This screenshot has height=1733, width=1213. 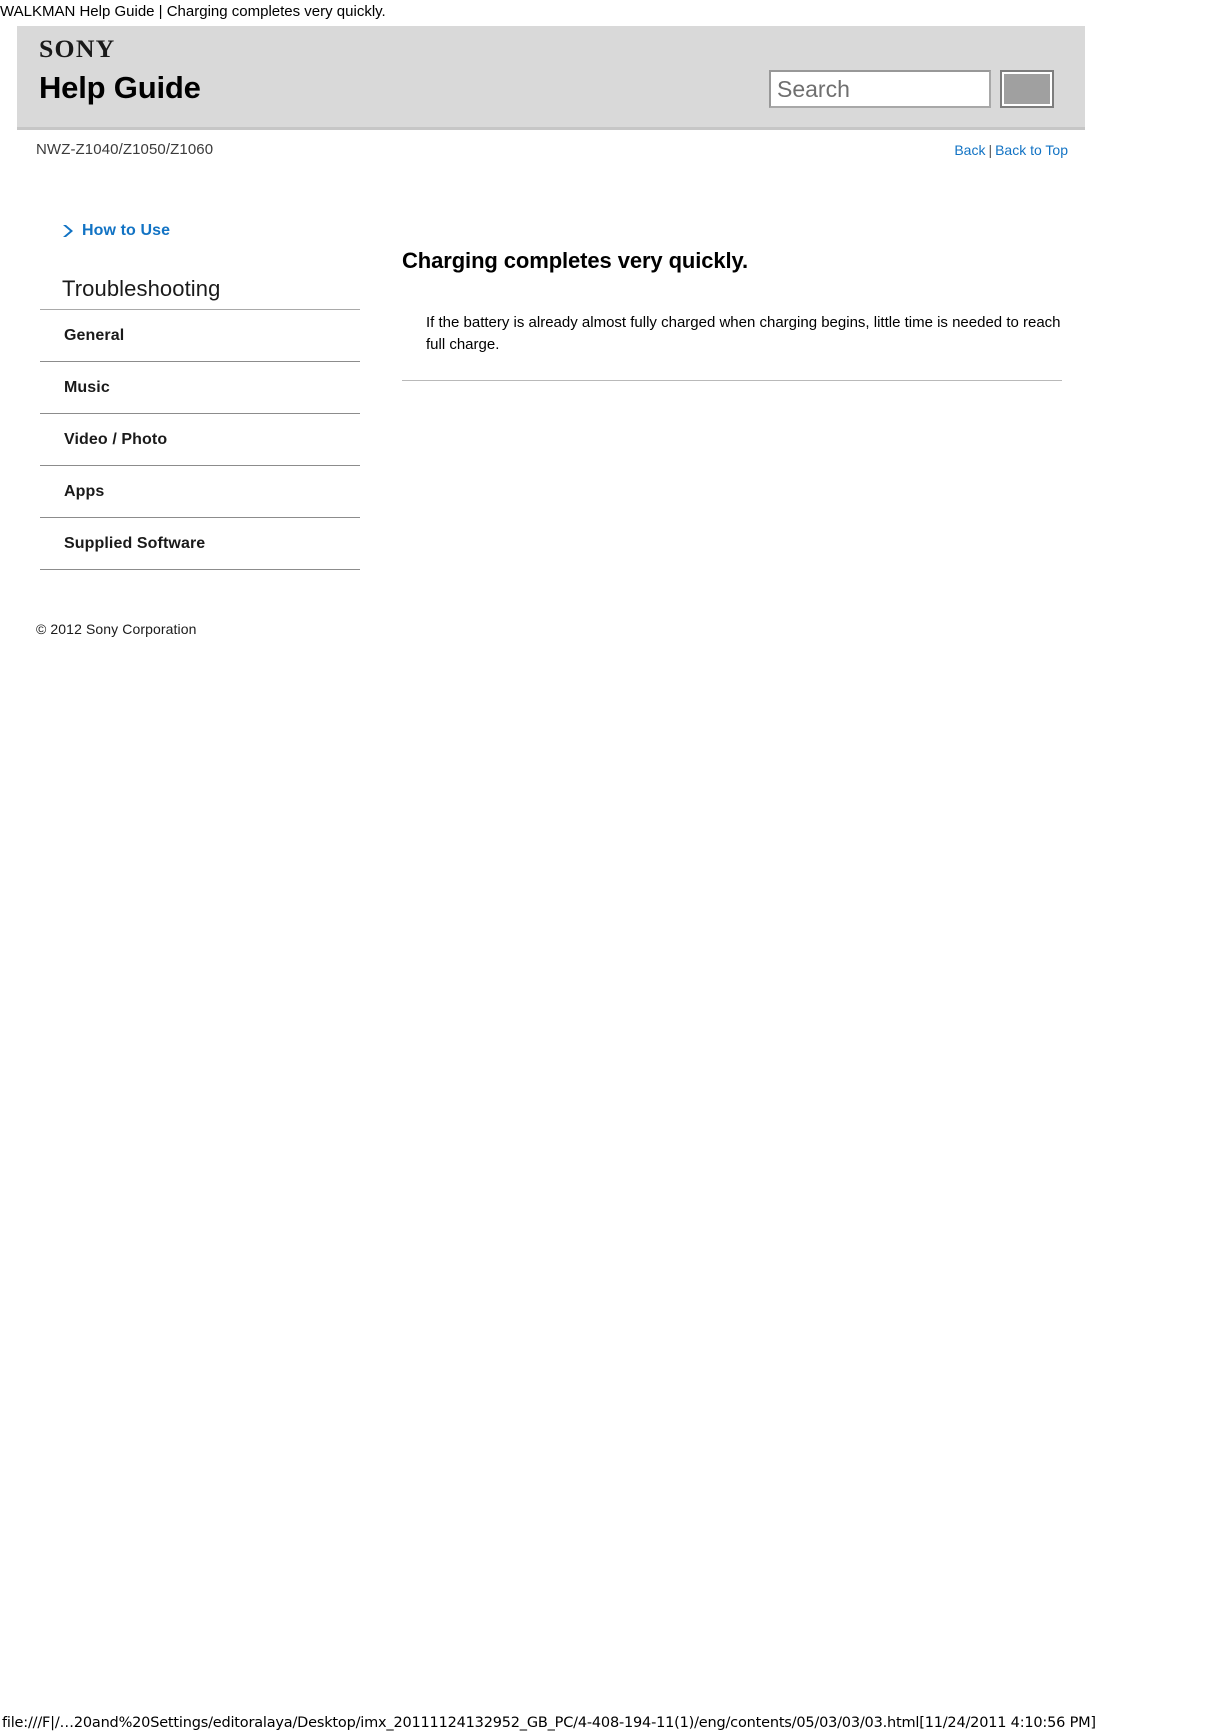 I want to click on chevron-right-icon, so click(x=68, y=231).